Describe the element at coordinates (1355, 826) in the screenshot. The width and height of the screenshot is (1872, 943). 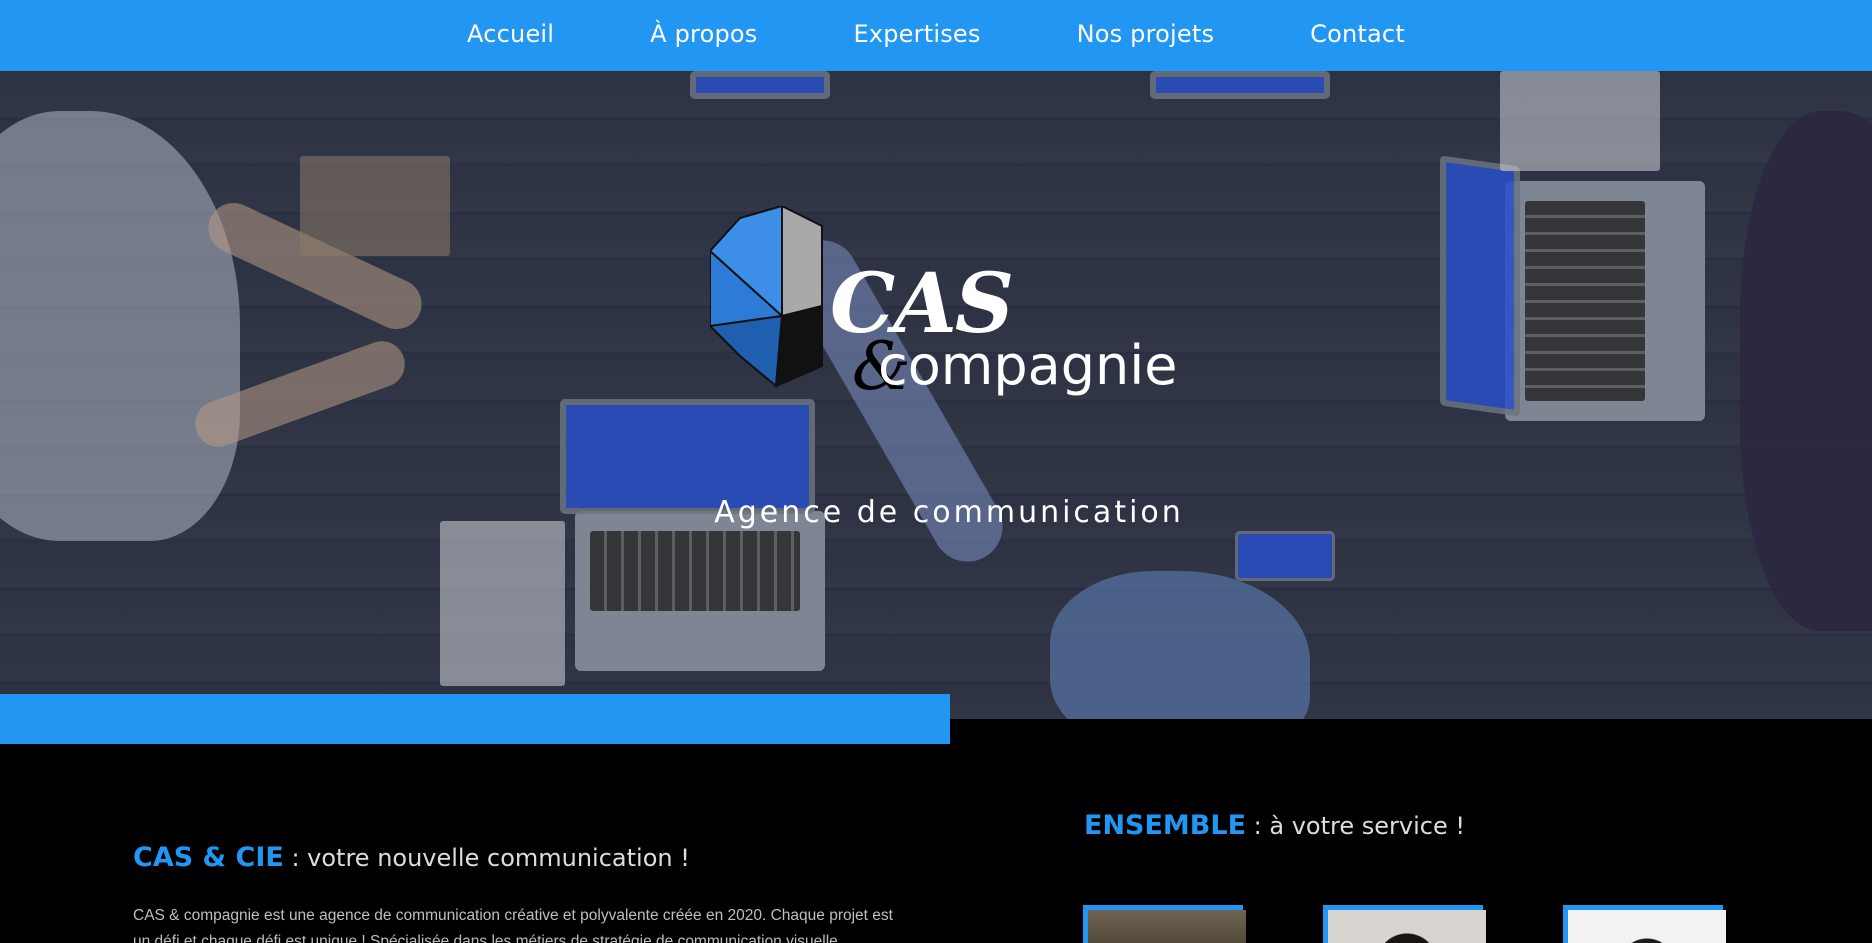
I see `team-title-rest: : à votre service !` at that location.